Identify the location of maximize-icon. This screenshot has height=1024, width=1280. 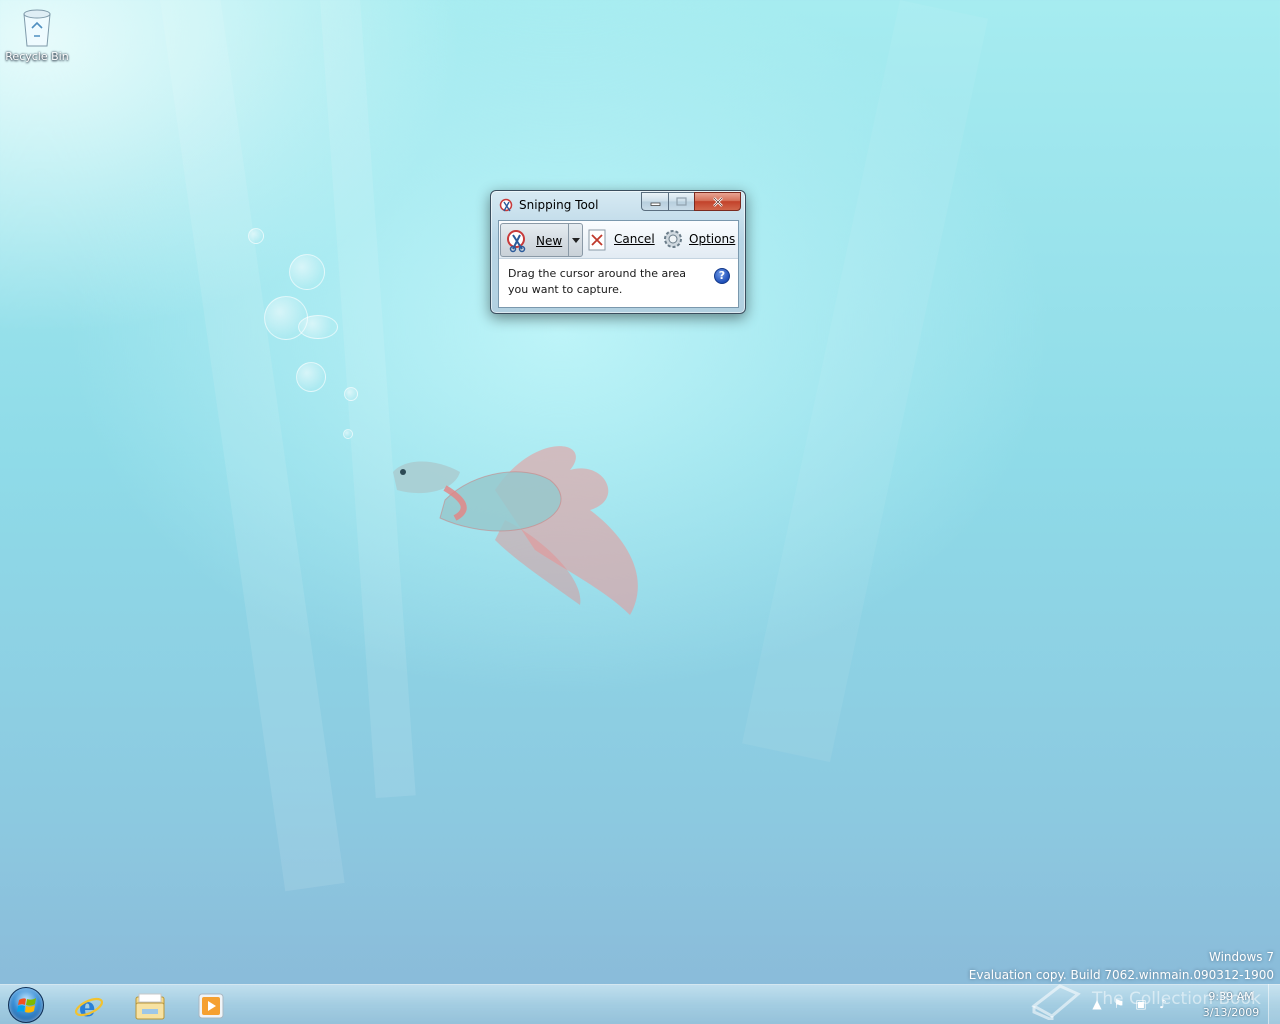
(681, 201).